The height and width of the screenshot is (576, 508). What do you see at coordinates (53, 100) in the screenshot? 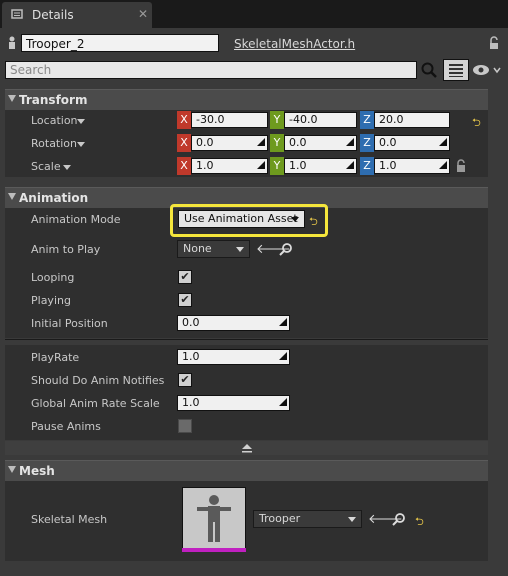
I see `transform-title: Transform` at bounding box center [53, 100].